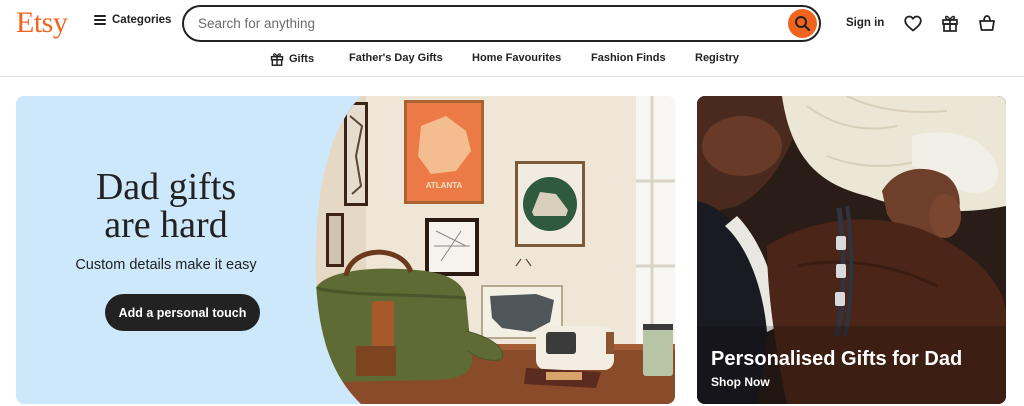 This screenshot has width=1024, height=406. What do you see at coordinates (166, 206) in the screenshot?
I see `hero-title: Dad gifts are hard` at bounding box center [166, 206].